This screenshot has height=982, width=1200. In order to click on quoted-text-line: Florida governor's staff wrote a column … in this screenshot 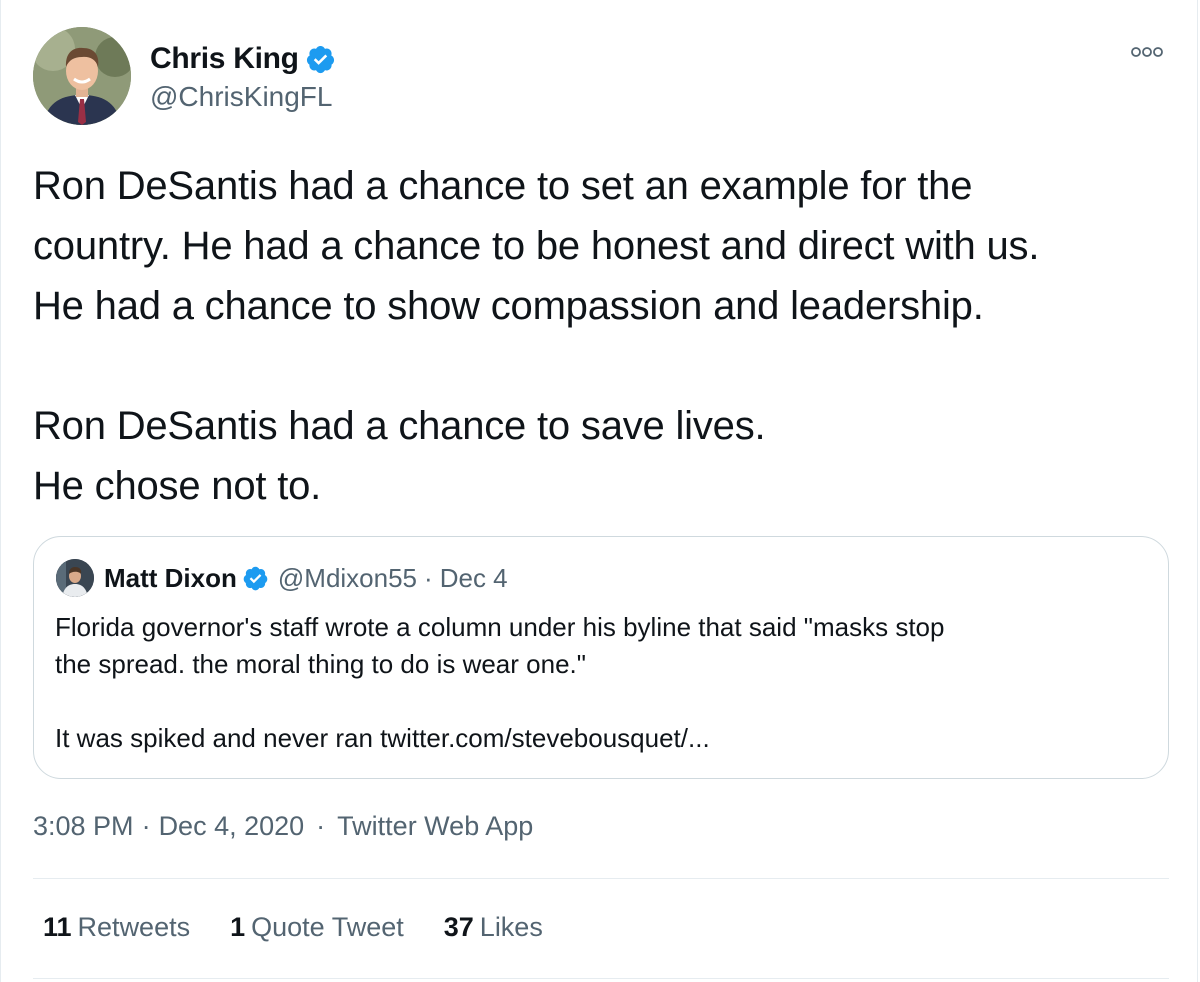, I will do `click(500, 627)`.